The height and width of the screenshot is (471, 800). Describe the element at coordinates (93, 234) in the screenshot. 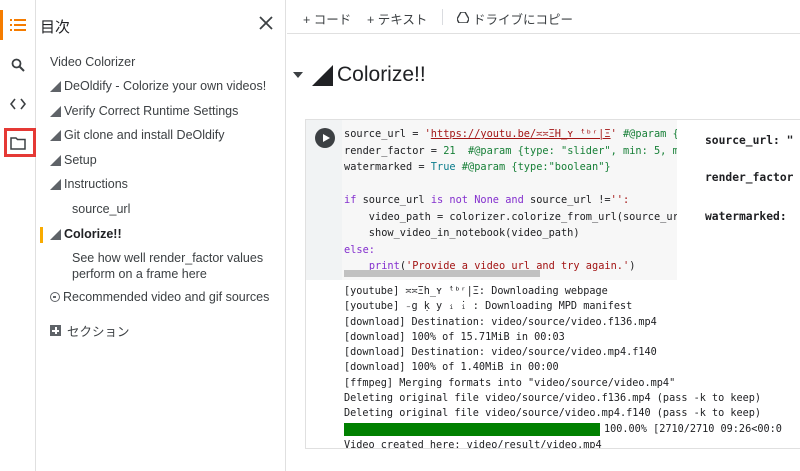

I see `toc-item-label: Colorize!!` at that location.